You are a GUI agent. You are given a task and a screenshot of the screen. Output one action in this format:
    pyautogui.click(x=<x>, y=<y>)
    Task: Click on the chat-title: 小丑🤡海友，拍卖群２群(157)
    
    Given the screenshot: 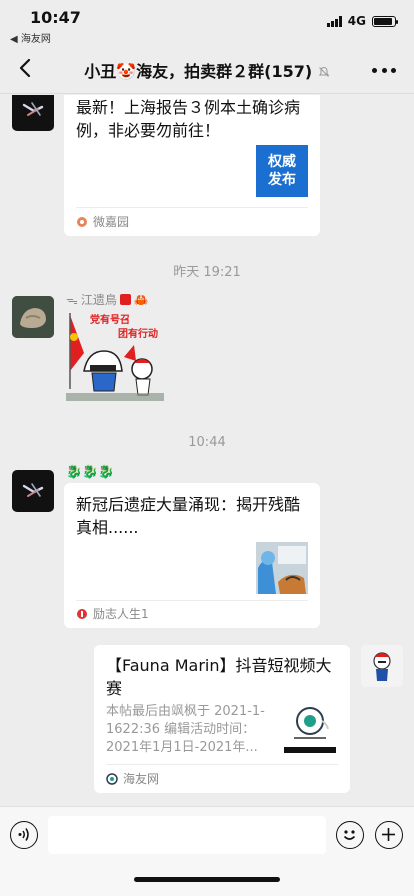 What is the action you would take?
    pyautogui.click(x=207, y=70)
    